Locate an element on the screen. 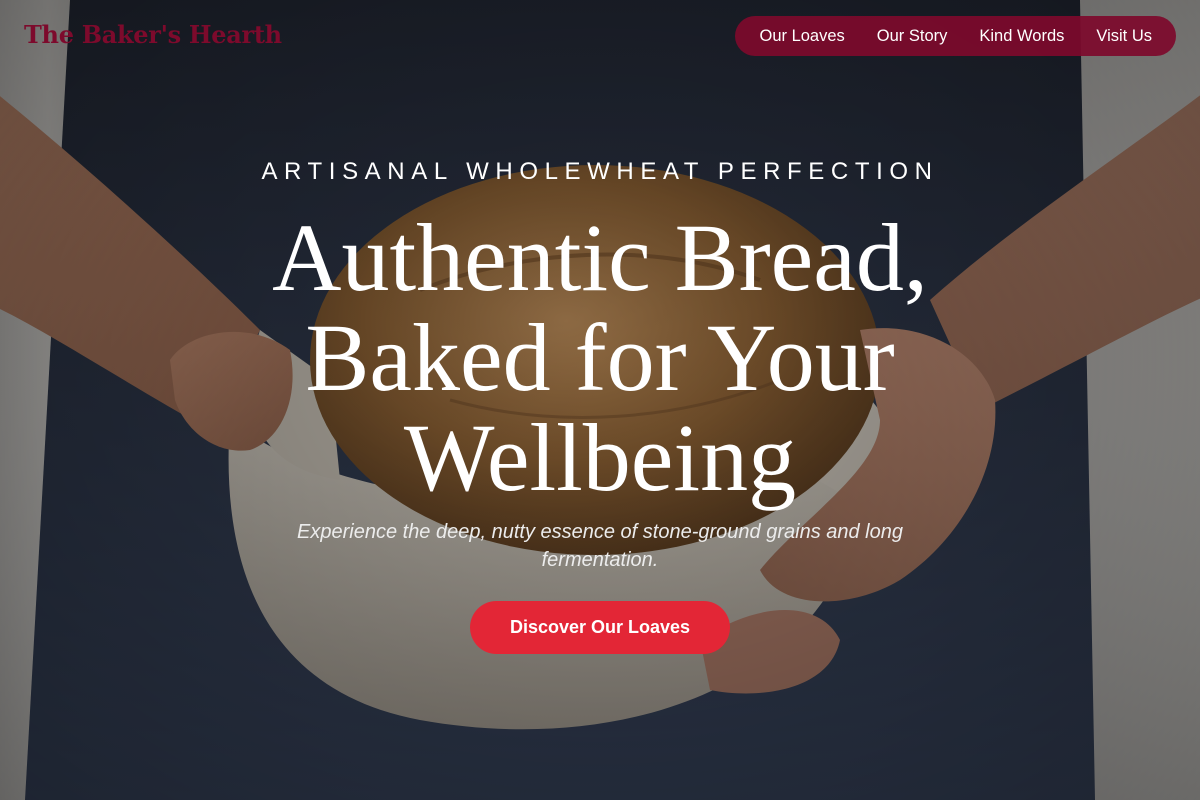  nav-link-our-story: Our Story is located at coordinates (912, 36).